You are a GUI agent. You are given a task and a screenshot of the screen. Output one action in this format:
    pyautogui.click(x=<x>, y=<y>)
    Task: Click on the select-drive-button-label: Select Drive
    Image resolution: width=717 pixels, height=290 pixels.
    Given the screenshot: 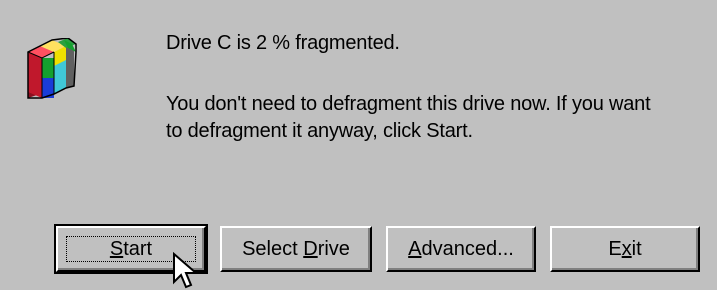 What is the action you would take?
    pyautogui.click(x=296, y=248)
    